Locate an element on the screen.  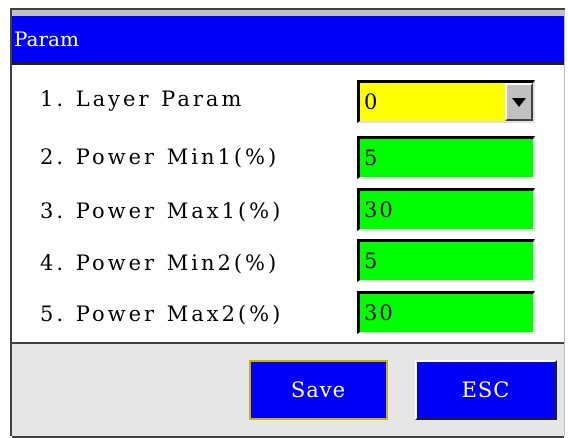
save-button: Save is located at coordinates (318, 390).